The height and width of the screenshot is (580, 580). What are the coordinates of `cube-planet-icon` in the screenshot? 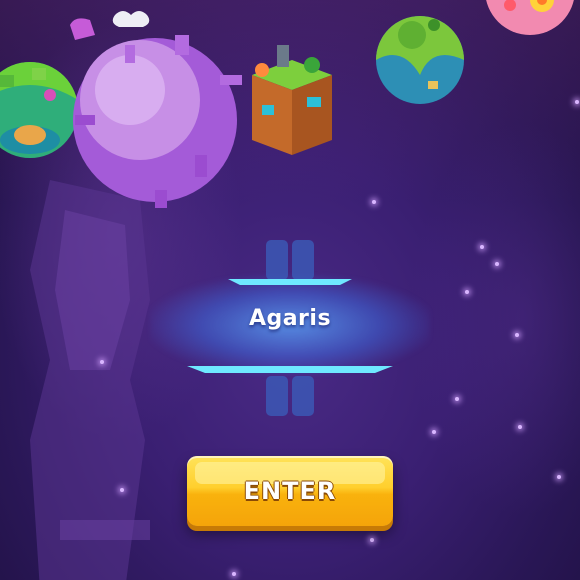 It's located at (292, 97).